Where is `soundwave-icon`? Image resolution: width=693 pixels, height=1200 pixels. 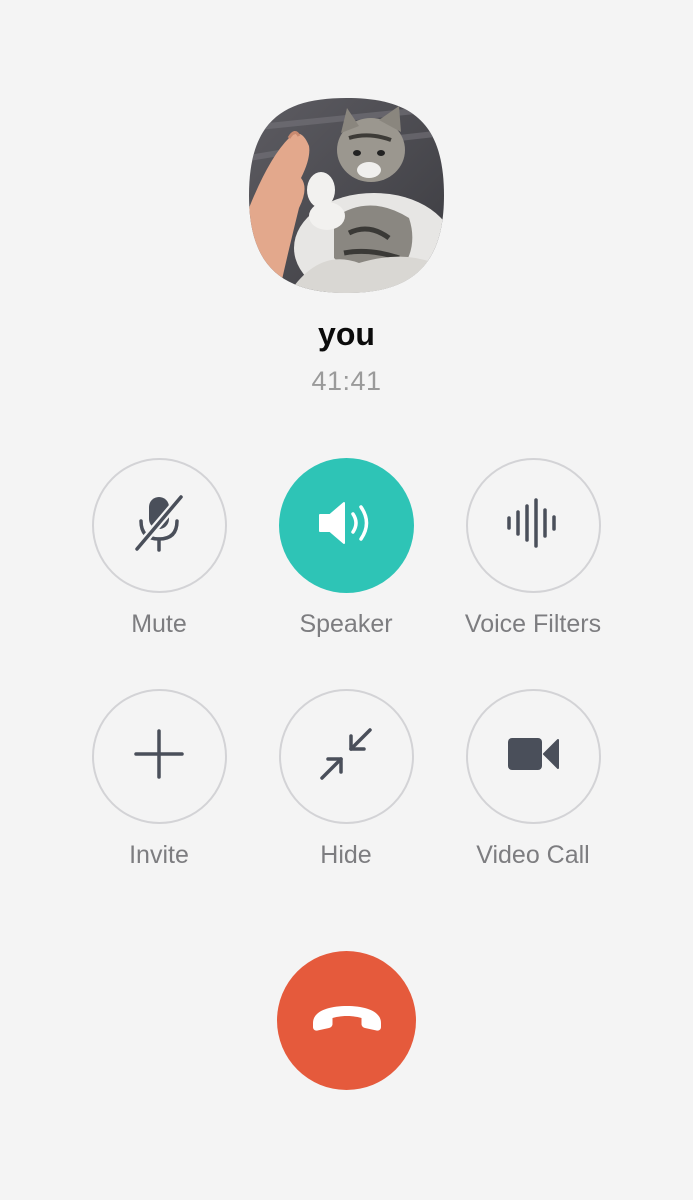 soundwave-icon is located at coordinates (533, 525).